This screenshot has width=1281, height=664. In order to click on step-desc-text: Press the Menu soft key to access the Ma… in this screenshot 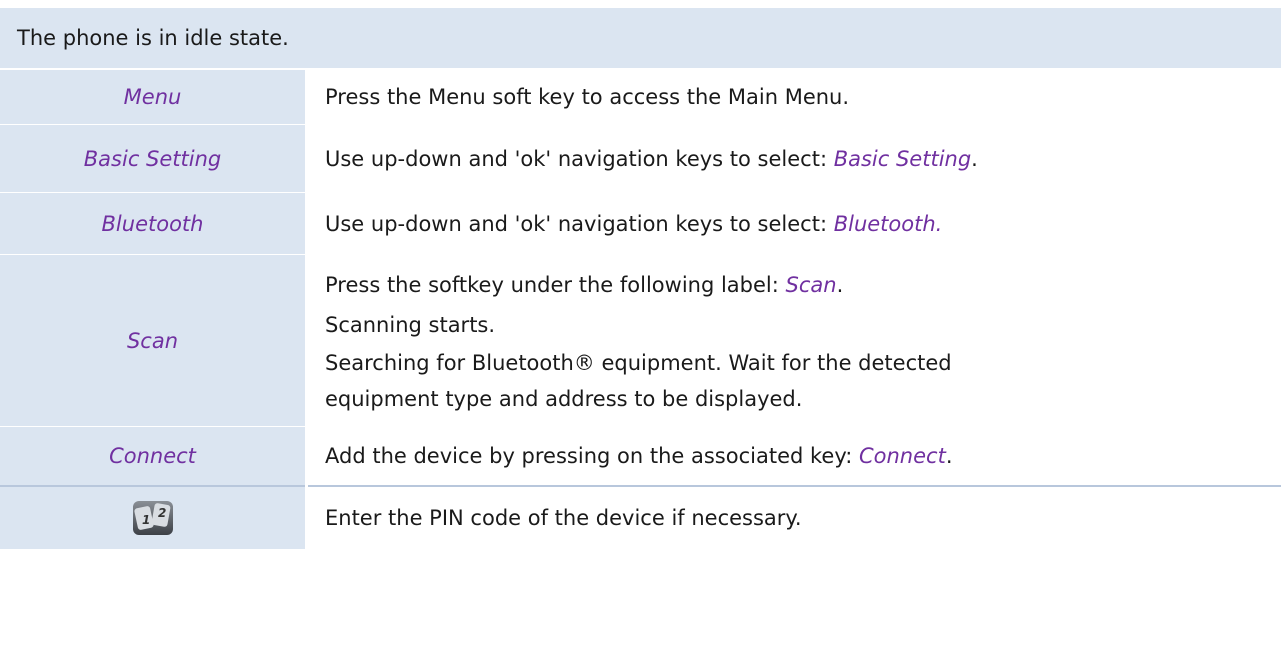, I will do `click(587, 97)`.